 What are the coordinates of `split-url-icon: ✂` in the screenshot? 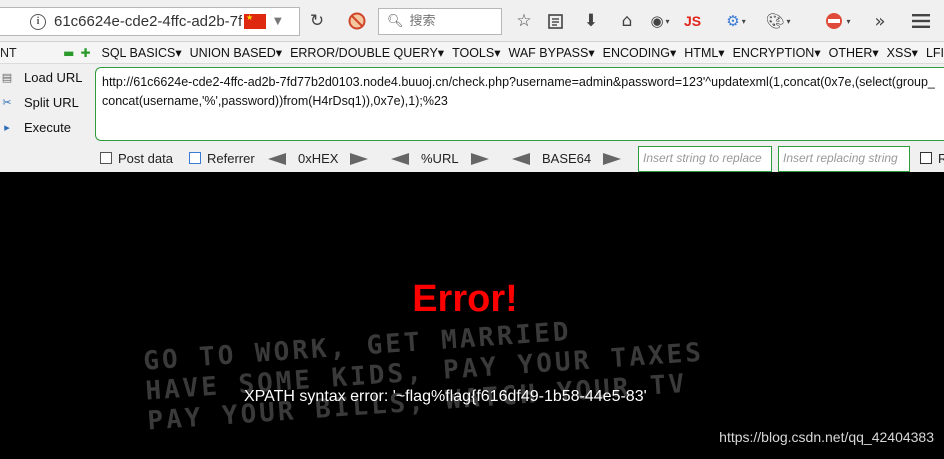 It's located at (7, 102).